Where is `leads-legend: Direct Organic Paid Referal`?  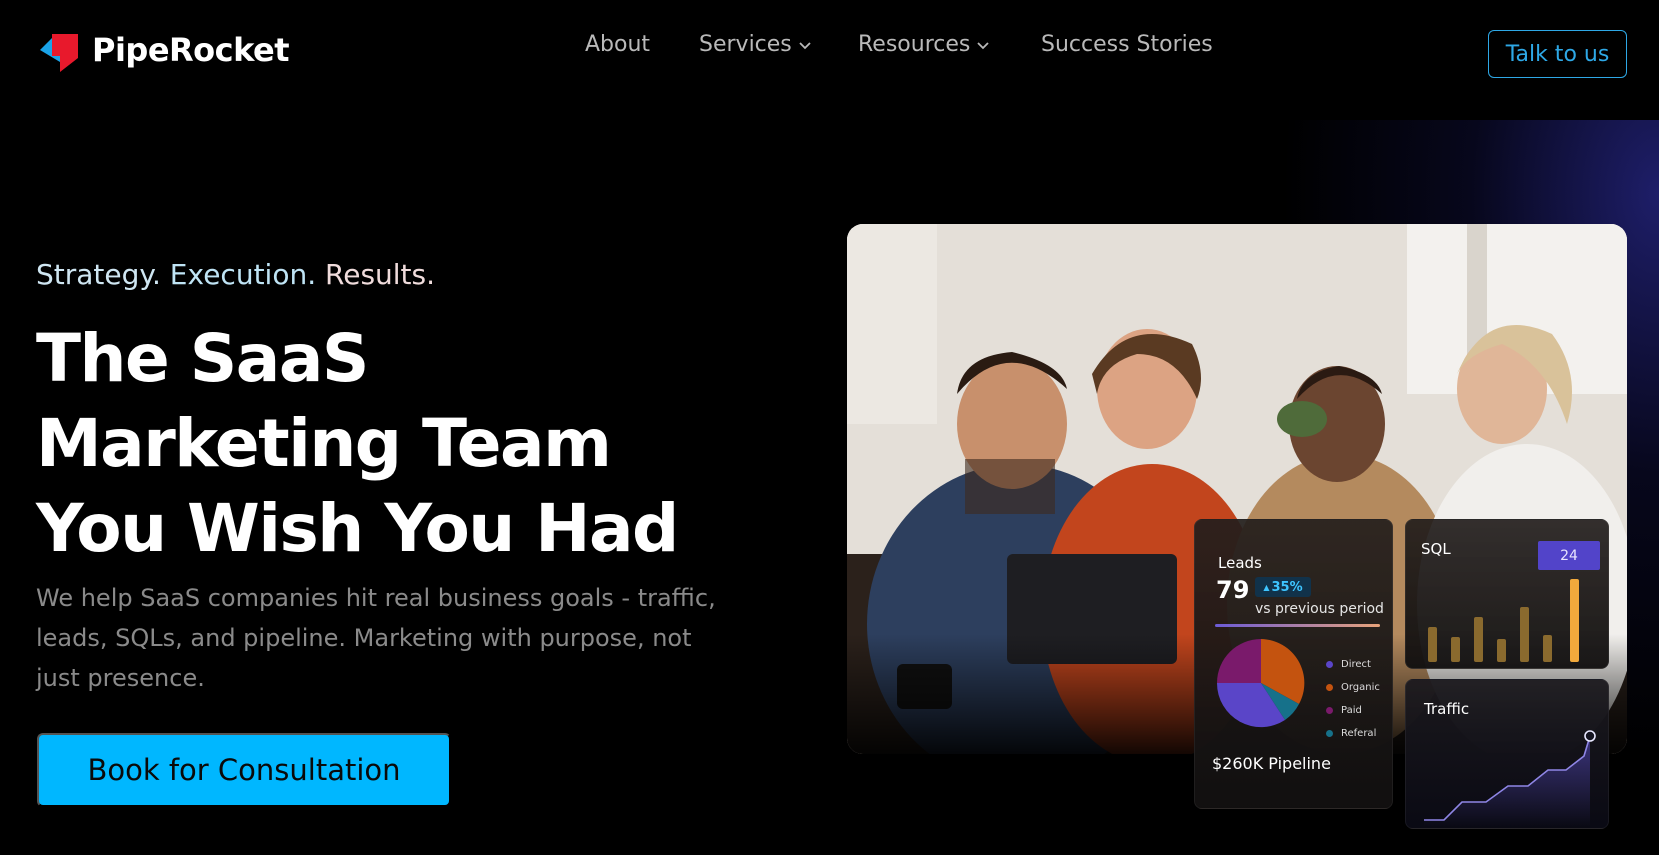
leads-legend: Direct Organic Paid Referal is located at coordinates (1353, 699).